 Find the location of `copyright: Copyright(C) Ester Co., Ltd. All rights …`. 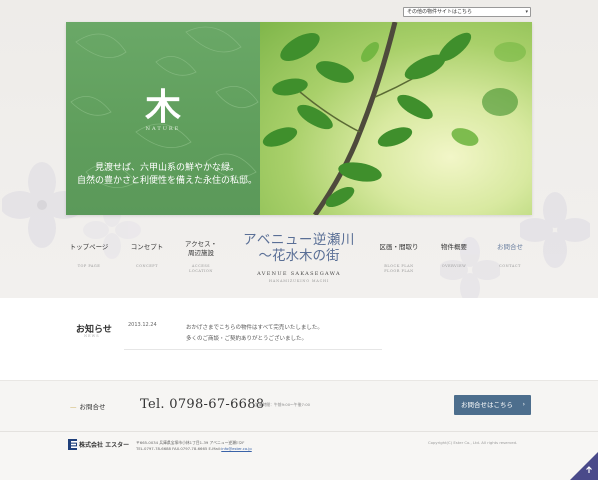

copyright: Copyright(C) Ester Co., Ltd. All rights … is located at coordinates (473, 442).